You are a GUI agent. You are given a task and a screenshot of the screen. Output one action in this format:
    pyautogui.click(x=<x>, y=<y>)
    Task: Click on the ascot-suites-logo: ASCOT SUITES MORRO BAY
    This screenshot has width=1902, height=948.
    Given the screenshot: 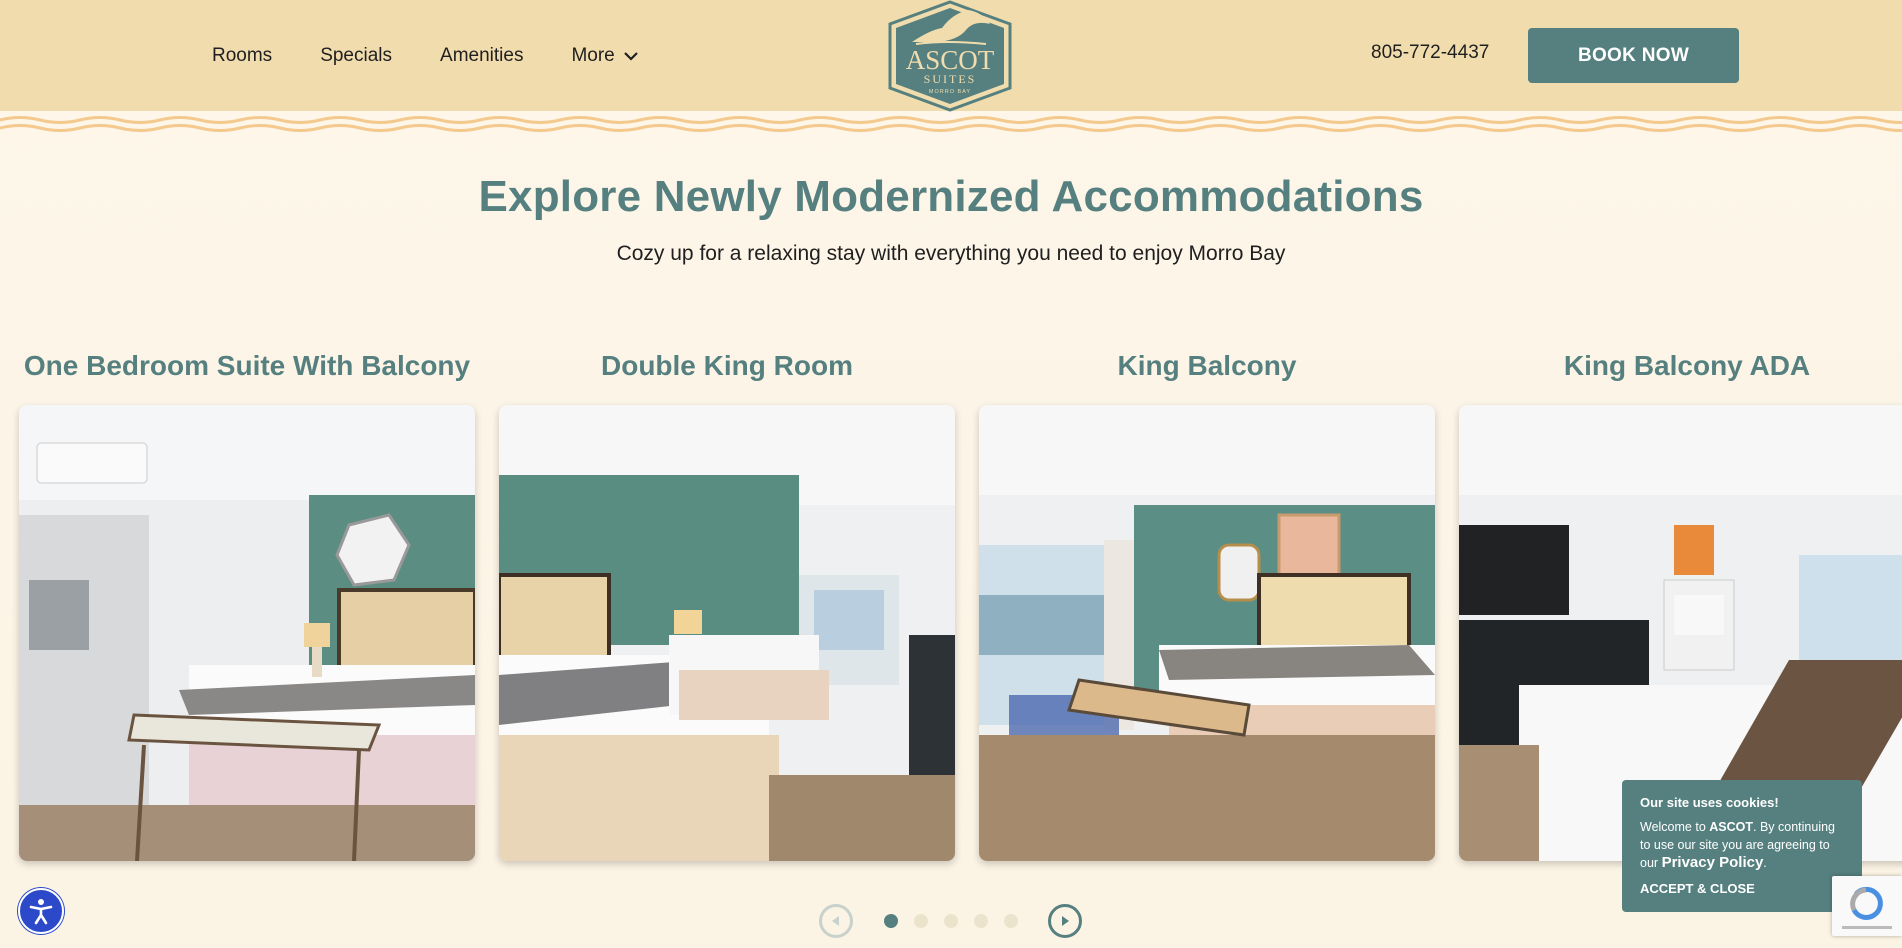 What is the action you would take?
    pyautogui.click(x=950, y=56)
    